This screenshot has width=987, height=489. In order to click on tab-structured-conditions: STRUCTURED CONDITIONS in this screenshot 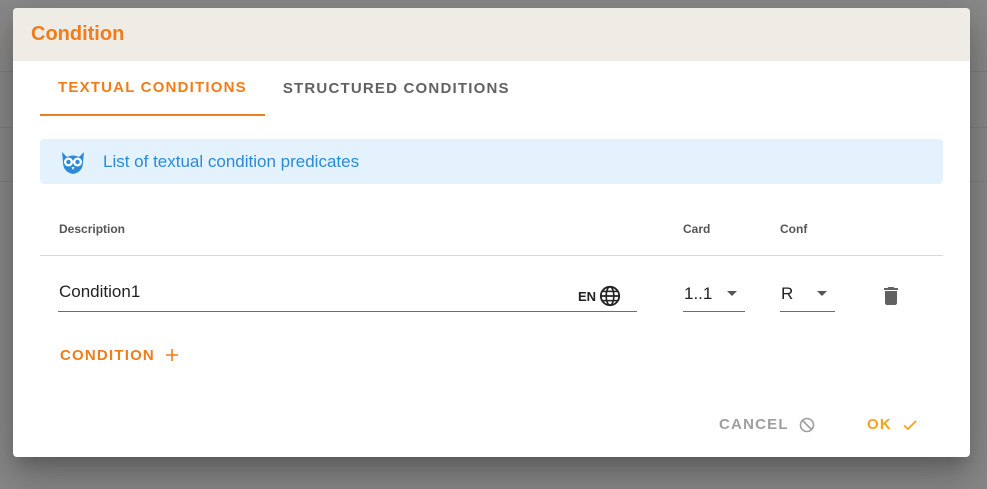, I will do `click(396, 88)`.